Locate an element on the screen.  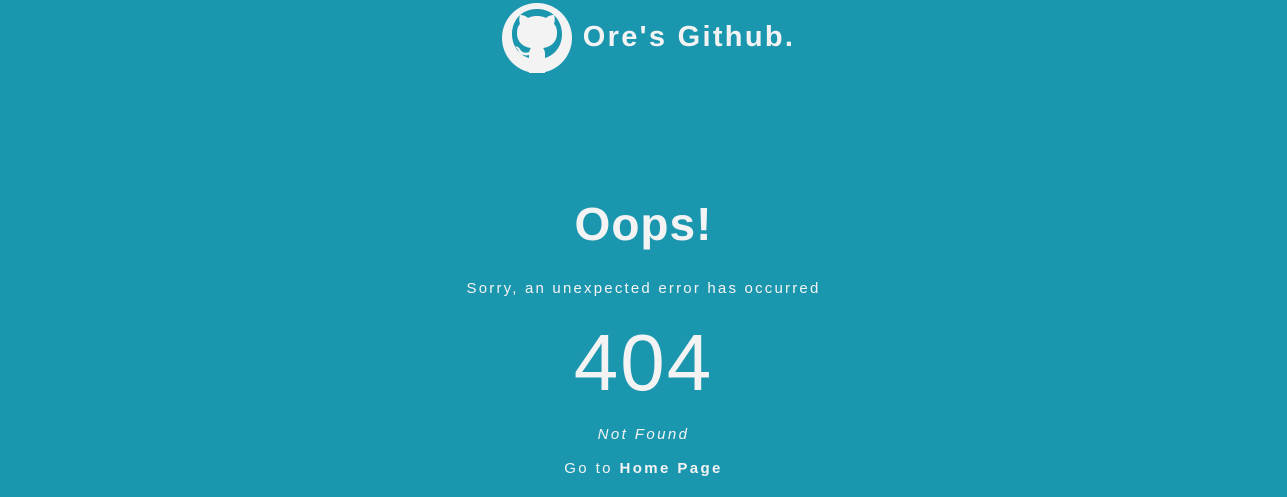
github-octocat-icon is located at coordinates (536, 38).